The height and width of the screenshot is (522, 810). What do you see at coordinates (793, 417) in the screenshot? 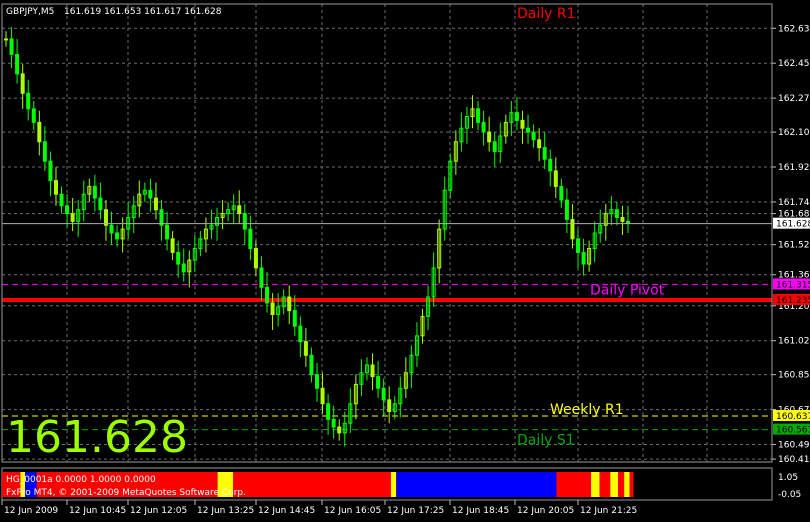
I see `price-marker-label: 160.637` at bounding box center [793, 417].